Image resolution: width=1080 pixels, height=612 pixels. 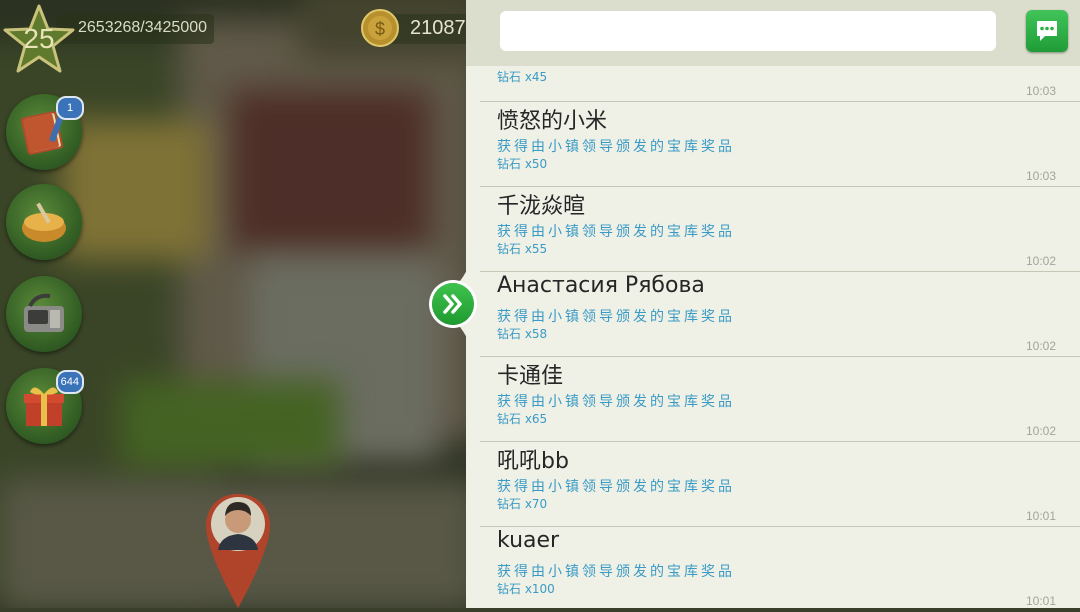 I want to click on message-sender: 吼吼bb, so click(x=533, y=461).